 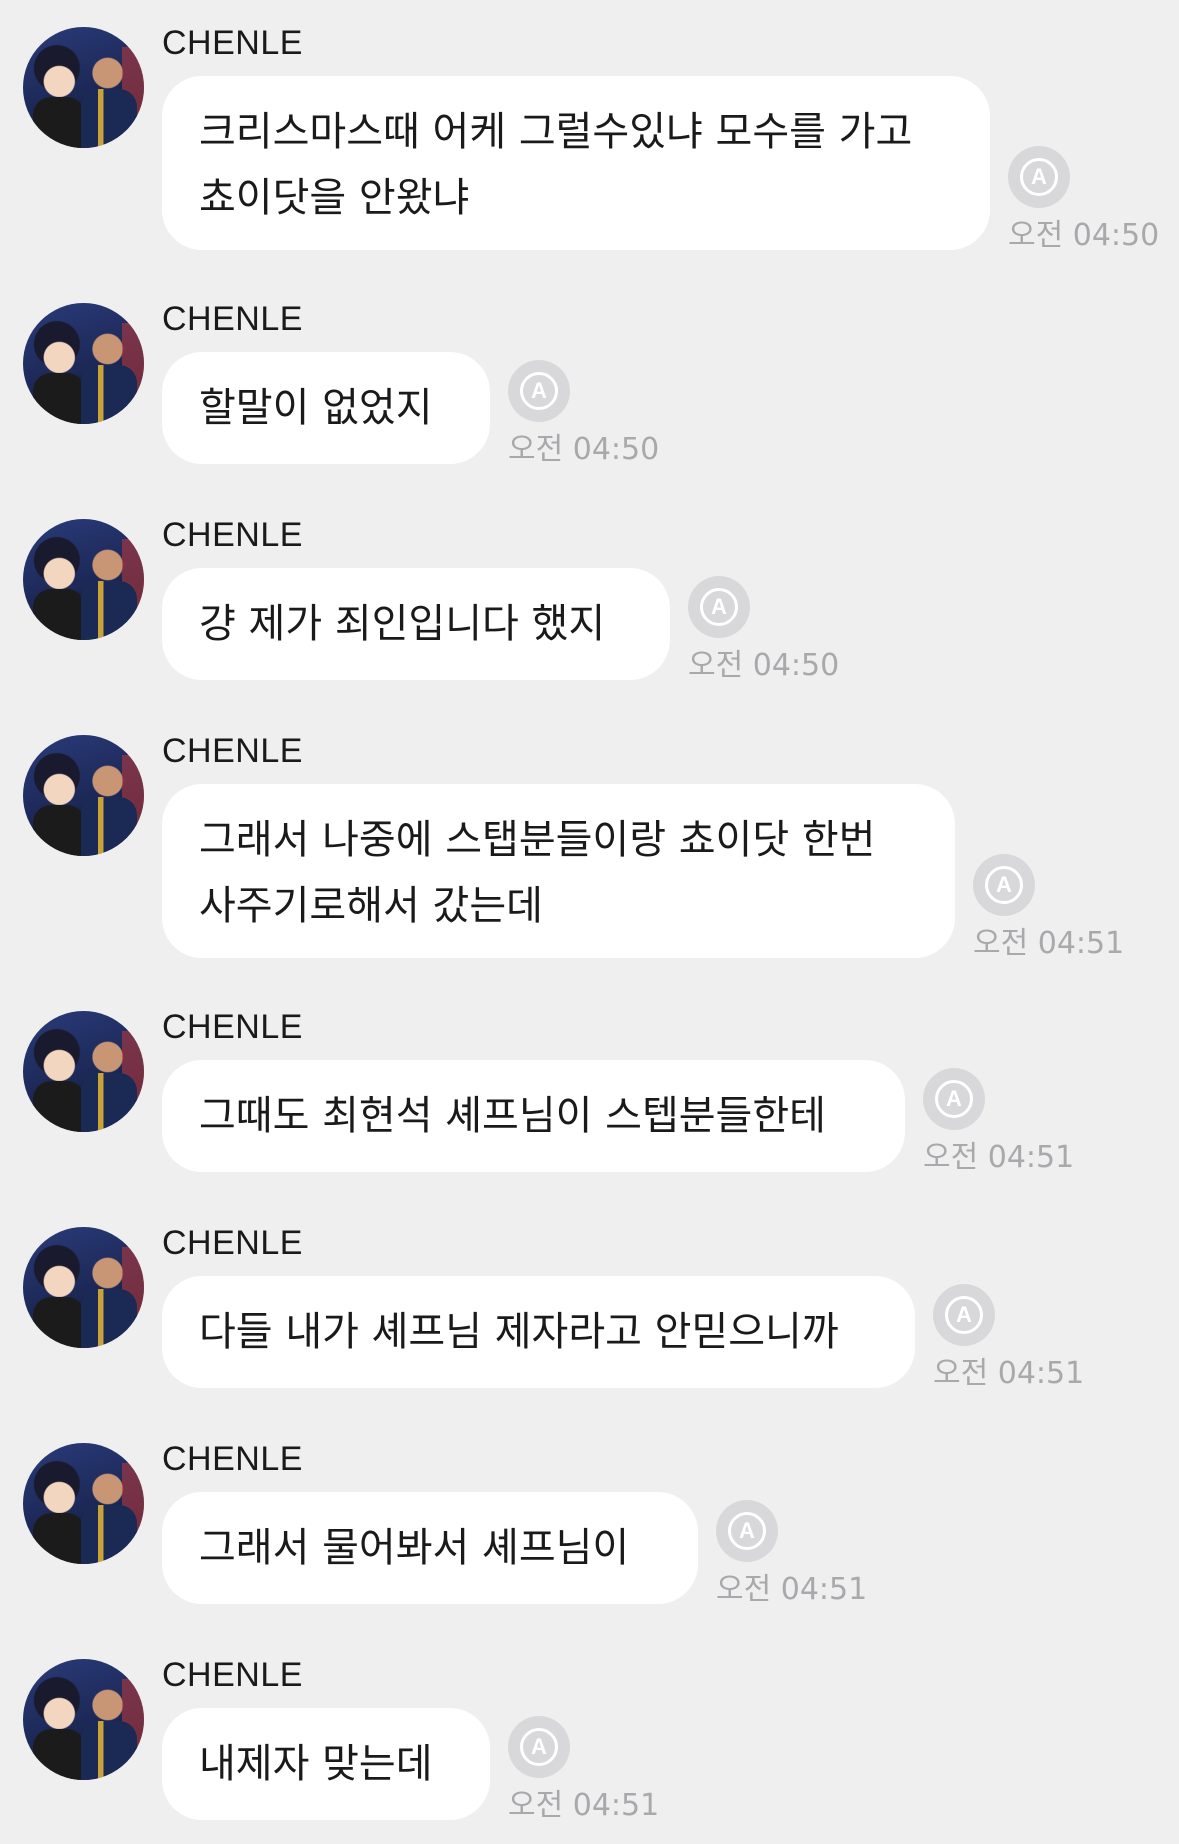 What do you see at coordinates (538, 1332) in the screenshot?
I see `message-bubble: 다들 내가 셰프님 제자라고 안믿으니까` at bounding box center [538, 1332].